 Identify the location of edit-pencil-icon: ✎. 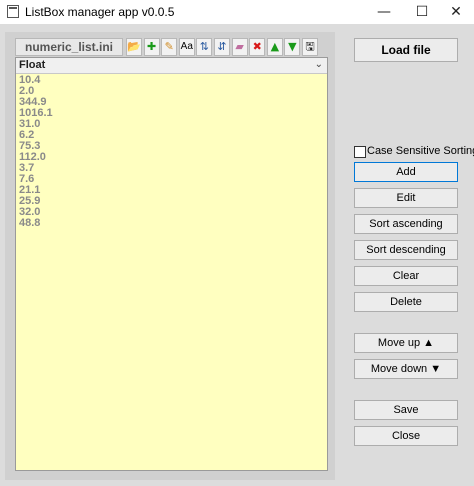
(169, 47).